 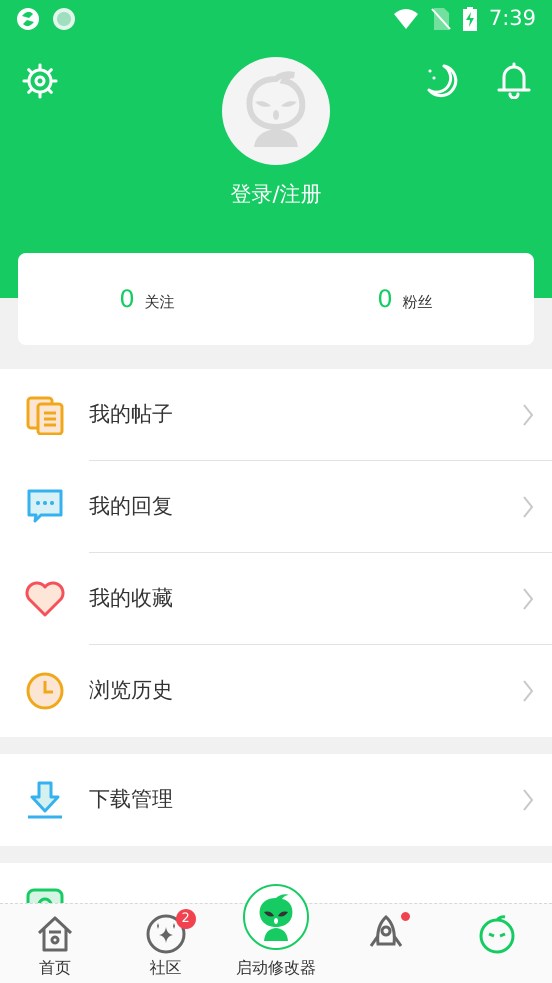 I want to click on menu-label: 浏览历史, so click(x=131, y=690).